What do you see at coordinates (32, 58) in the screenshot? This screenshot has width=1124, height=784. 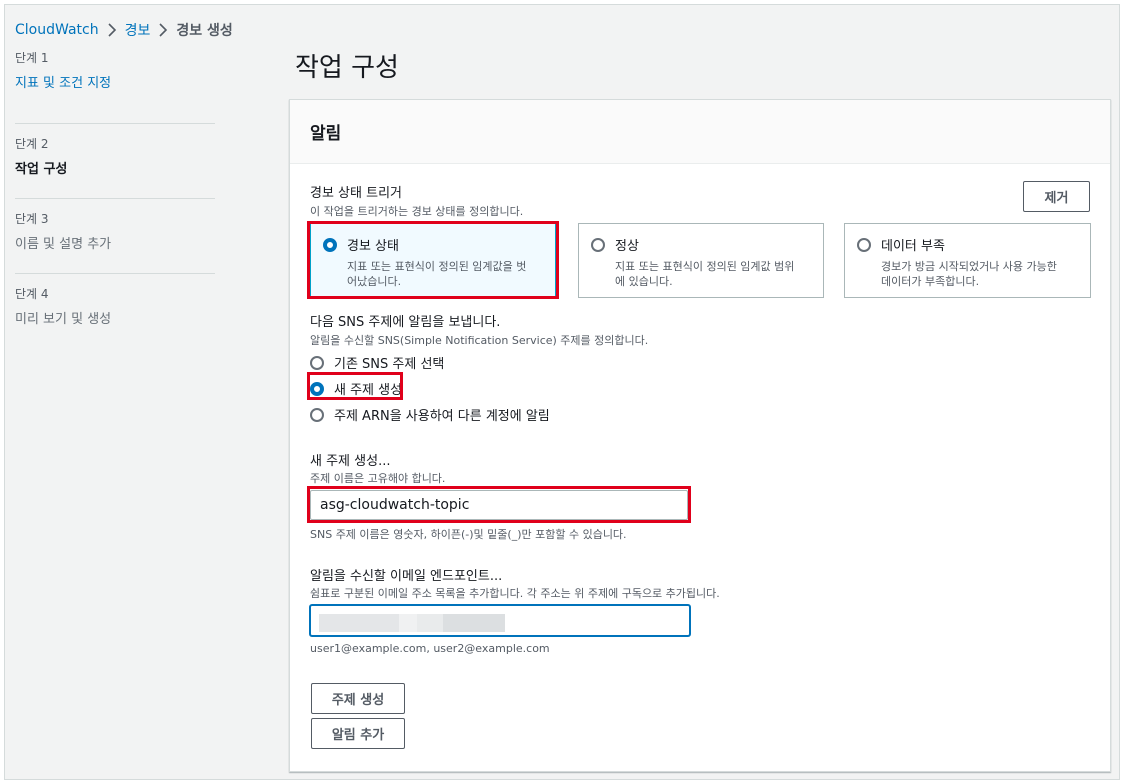 I see `step-label: 단계 1` at bounding box center [32, 58].